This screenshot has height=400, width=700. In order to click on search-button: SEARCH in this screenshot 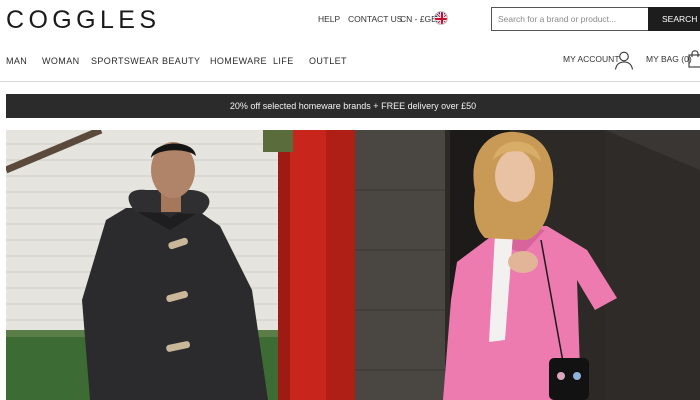, I will do `click(674, 19)`.